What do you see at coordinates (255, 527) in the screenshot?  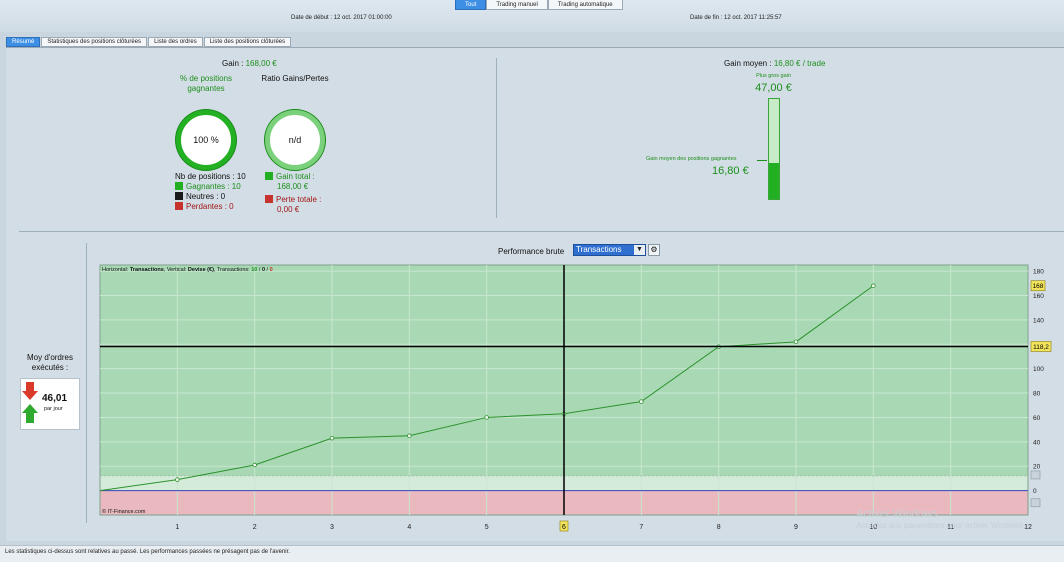 I see `x-tick-label: 2` at bounding box center [255, 527].